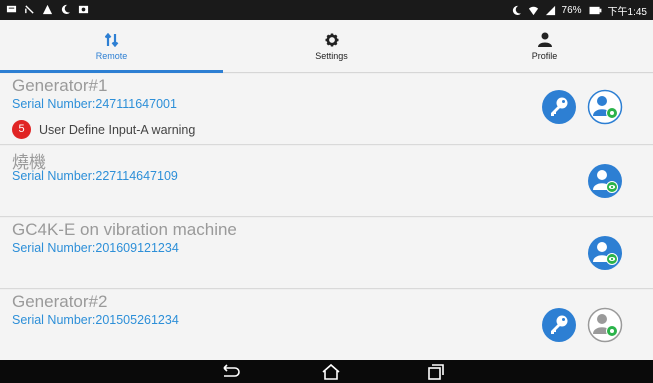 The height and width of the screenshot is (383, 653). What do you see at coordinates (95, 176) in the screenshot?
I see `device-serial: Serial Number:227114647109` at bounding box center [95, 176].